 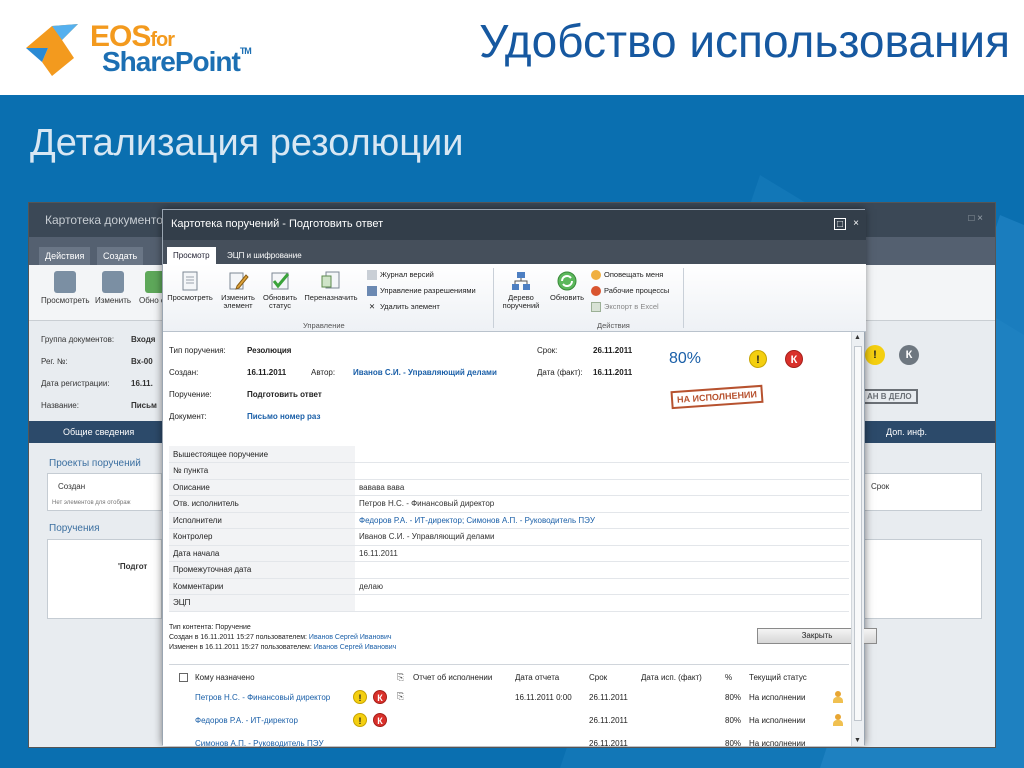 I want to click on bg-edit-button: Изменить, so click(x=113, y=288).